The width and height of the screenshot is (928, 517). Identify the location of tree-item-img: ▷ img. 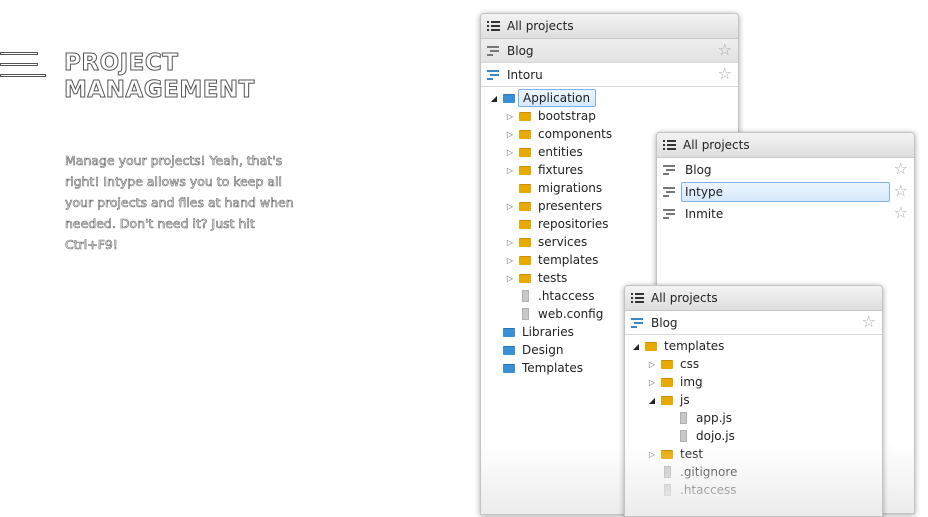
(753, 382).